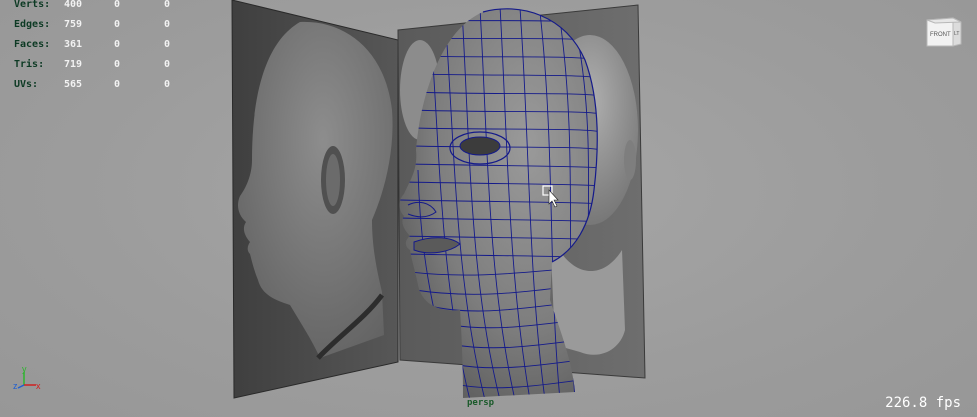 This screenshot has width=977, height=417. Describe the element at coordinates (73, 64) in the screenshot. I see `hud-value: 719` at that location.